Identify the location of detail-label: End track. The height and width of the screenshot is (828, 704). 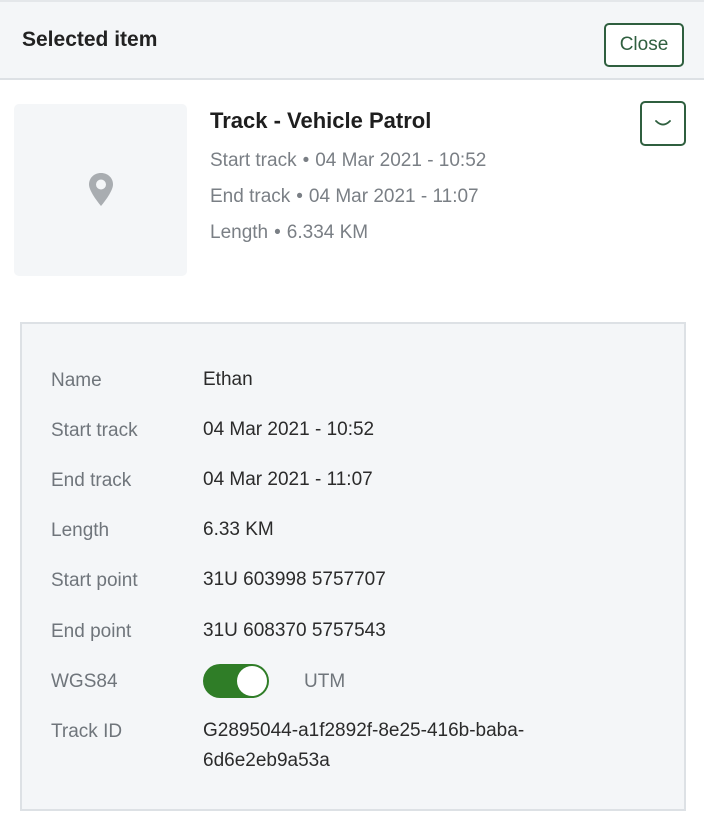
(91, 480).